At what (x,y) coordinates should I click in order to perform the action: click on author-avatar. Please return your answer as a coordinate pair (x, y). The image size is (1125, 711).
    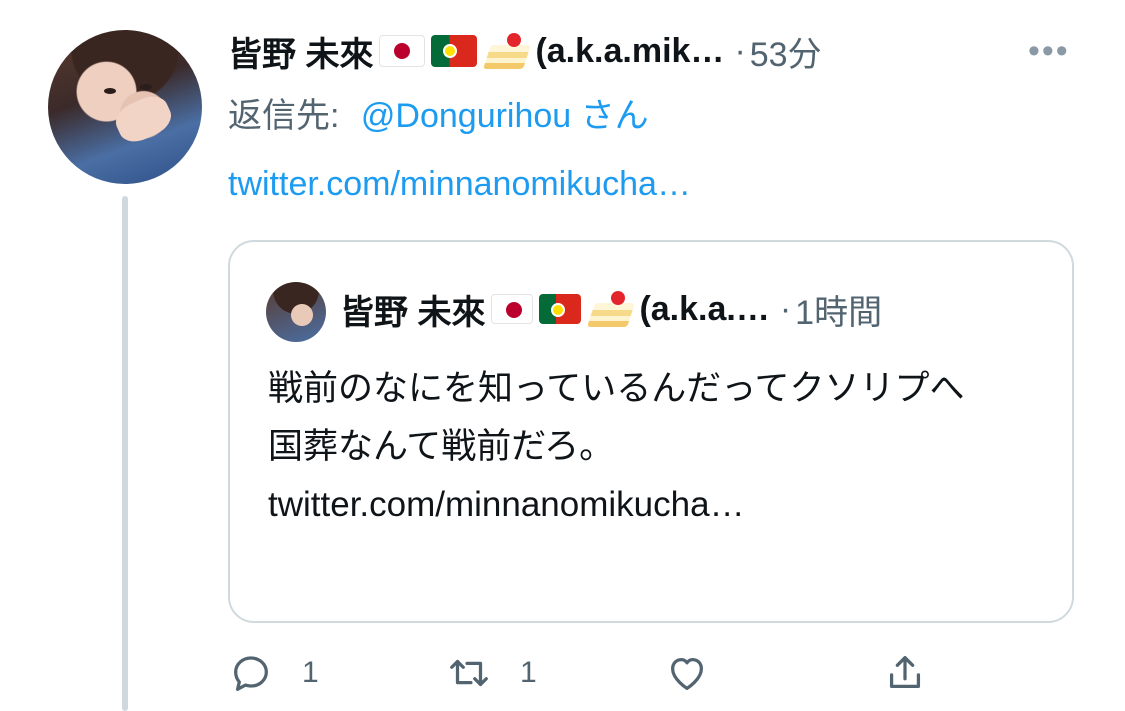
    Looking at the image, I should click on (125, 107).